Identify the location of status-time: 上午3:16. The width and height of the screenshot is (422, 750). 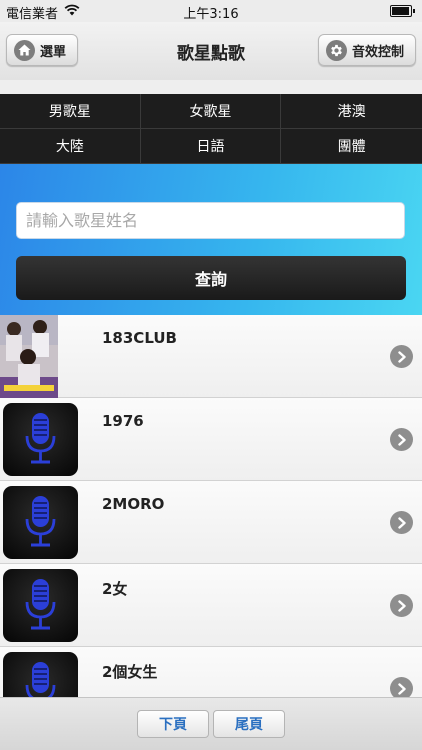
(211, 14).